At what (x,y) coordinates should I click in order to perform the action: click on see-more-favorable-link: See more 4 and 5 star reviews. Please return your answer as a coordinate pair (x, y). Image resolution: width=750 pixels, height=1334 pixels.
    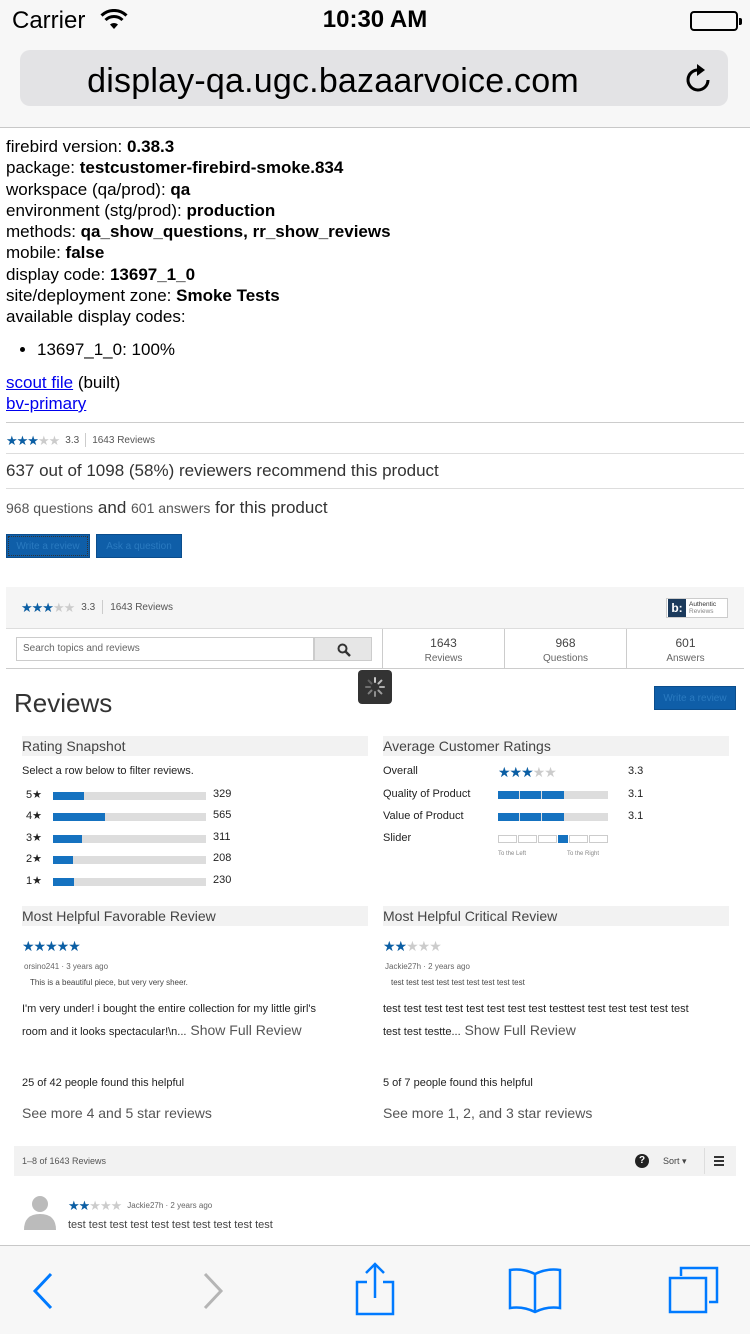
    Looking at the image, I should click on (117, 1113).